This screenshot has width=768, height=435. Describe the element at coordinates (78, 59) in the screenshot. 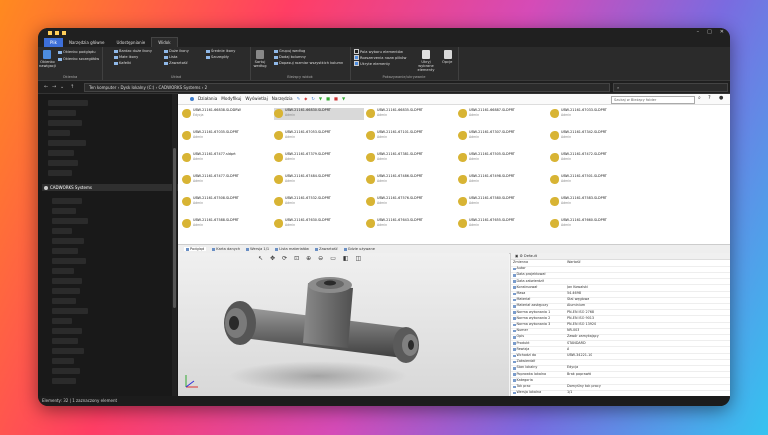

I see `details-pane-button: Okienko szczegółów` at that location.